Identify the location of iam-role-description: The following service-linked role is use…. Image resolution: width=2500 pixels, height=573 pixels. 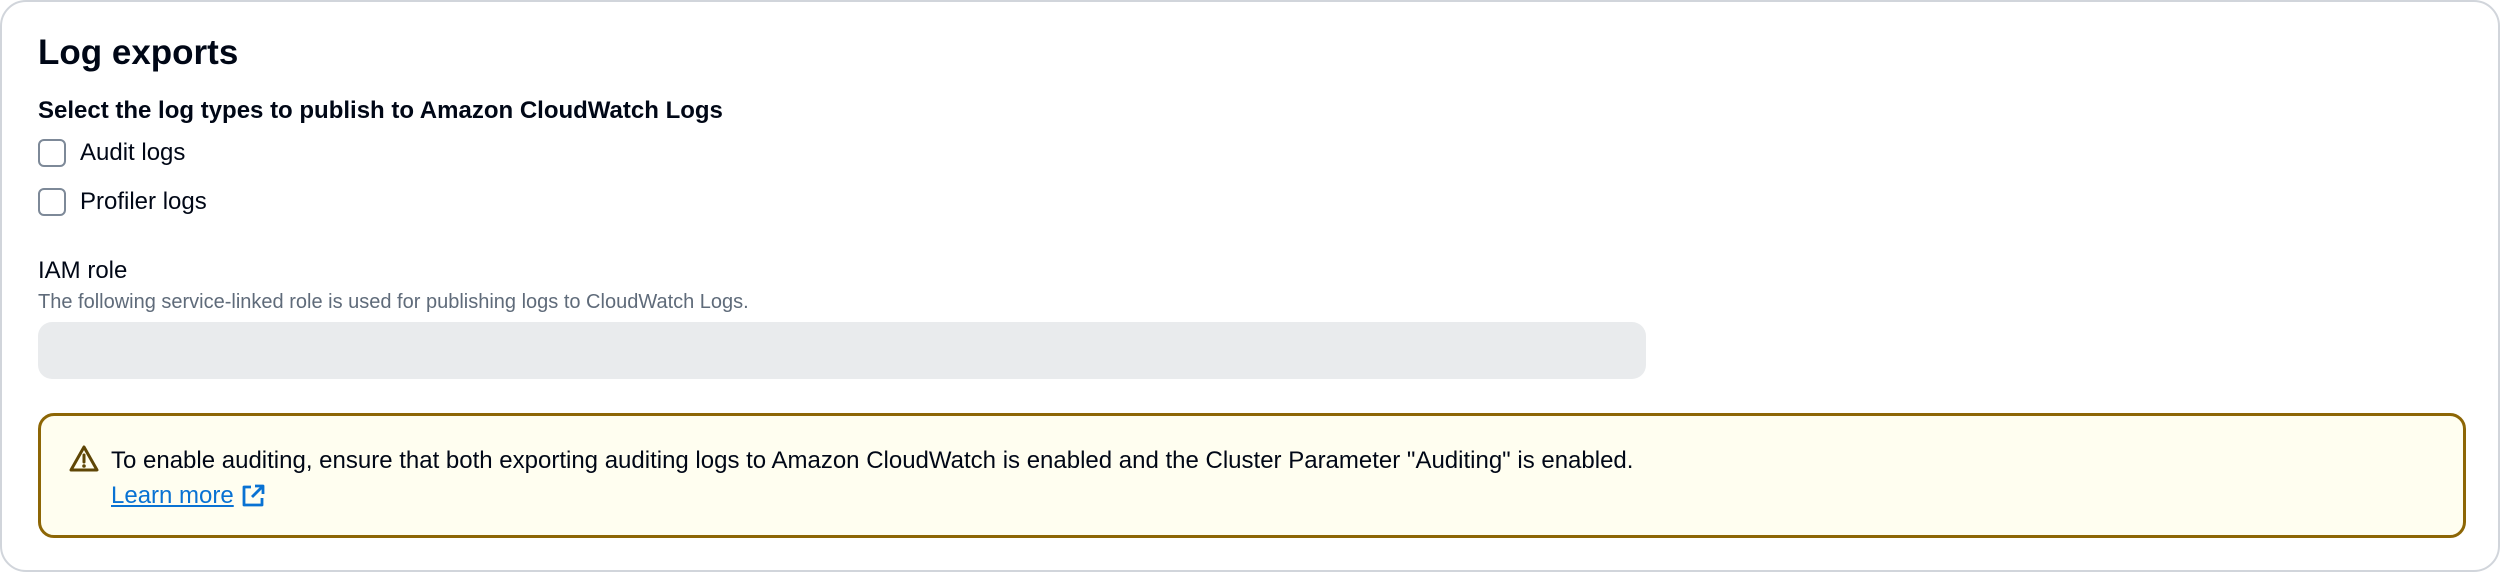
(393, 302).